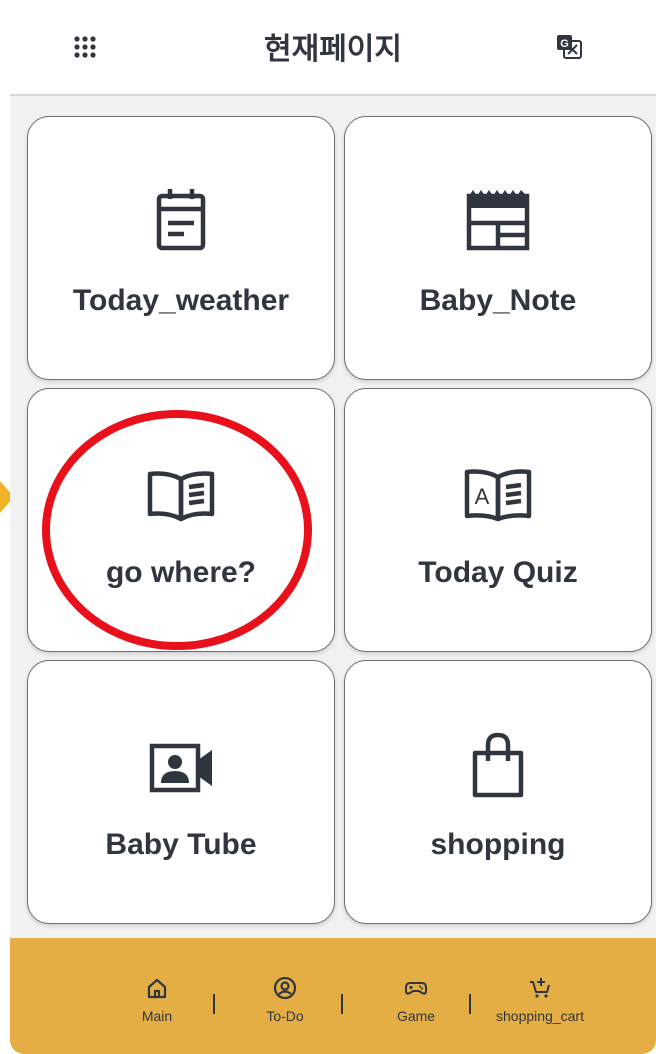  I want to click on nav-game: Game, so click(416, 1000).